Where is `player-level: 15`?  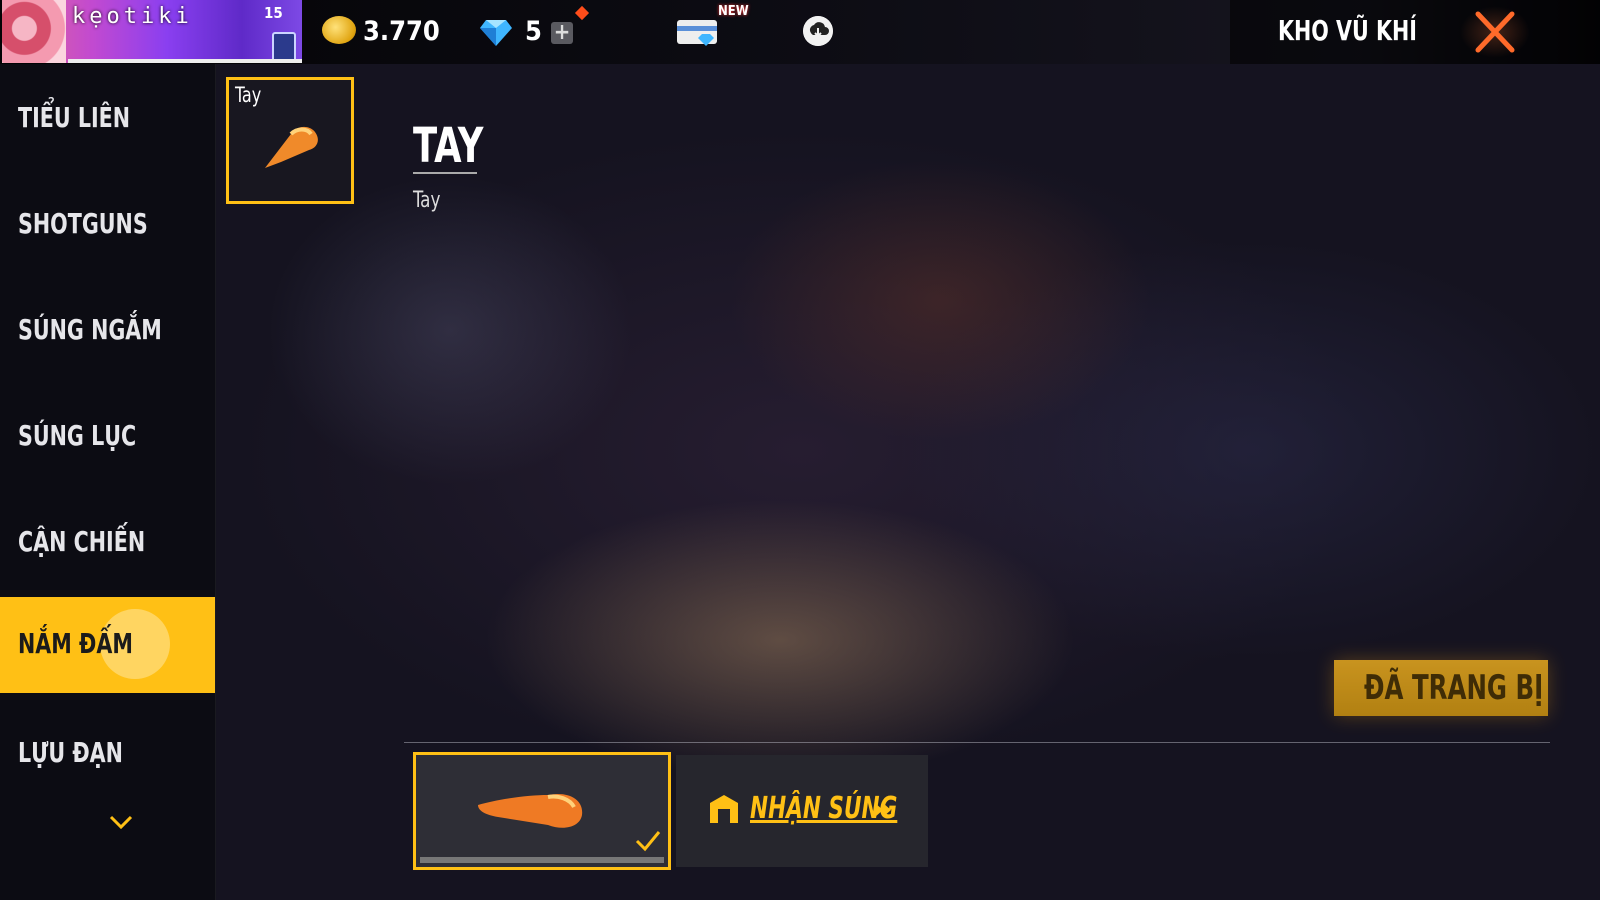
player-level: 15 is located at coordinates (273, 13).